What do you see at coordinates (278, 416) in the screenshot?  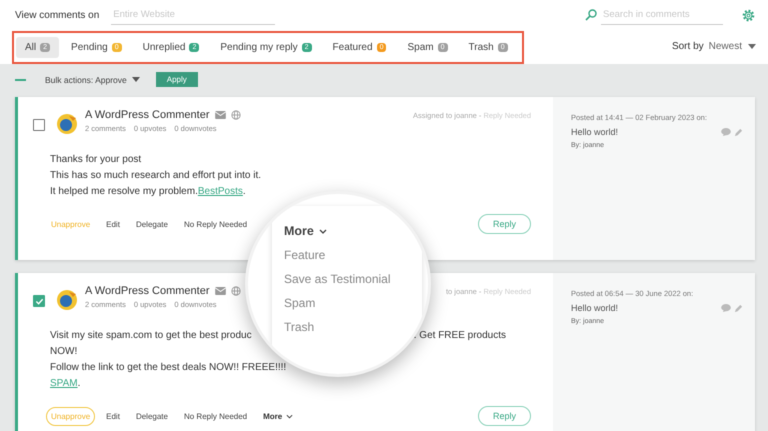 I see `more-dropdown: More` at bounding box center [278, 416].